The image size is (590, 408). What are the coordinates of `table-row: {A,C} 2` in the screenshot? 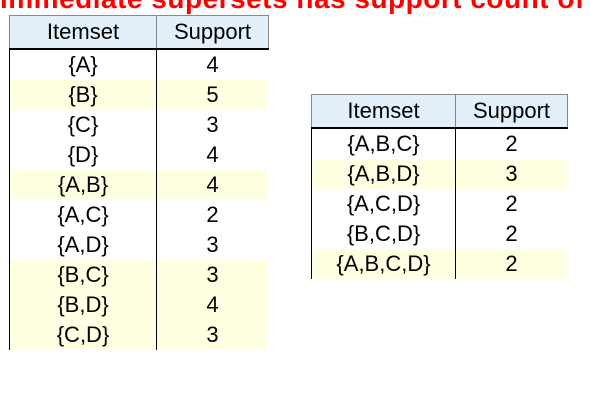 It's located at (139, 215).